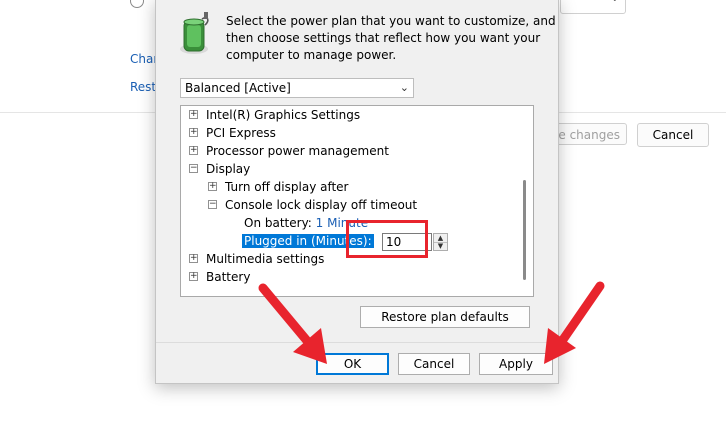 Image resolution: width=726 pixels, height=438 pixels. Describe the element at coordinates (228, 169) in the screenshot. I see `tree-item-label: Display` at that location.